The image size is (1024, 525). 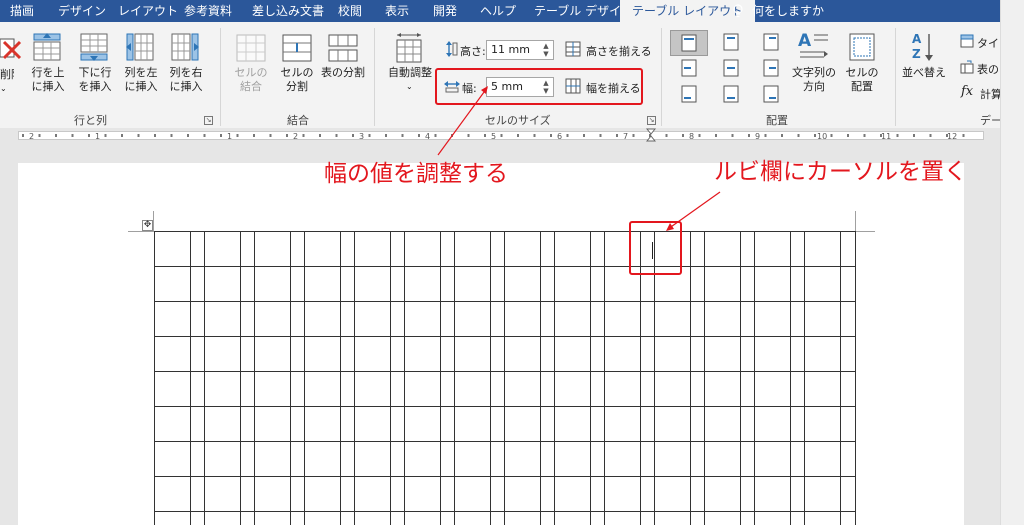 What do you see at coordinates (862, 80) in the screenshot?
I see `cell-margins-button: セルの 配置` at bounding box center [862, 80].